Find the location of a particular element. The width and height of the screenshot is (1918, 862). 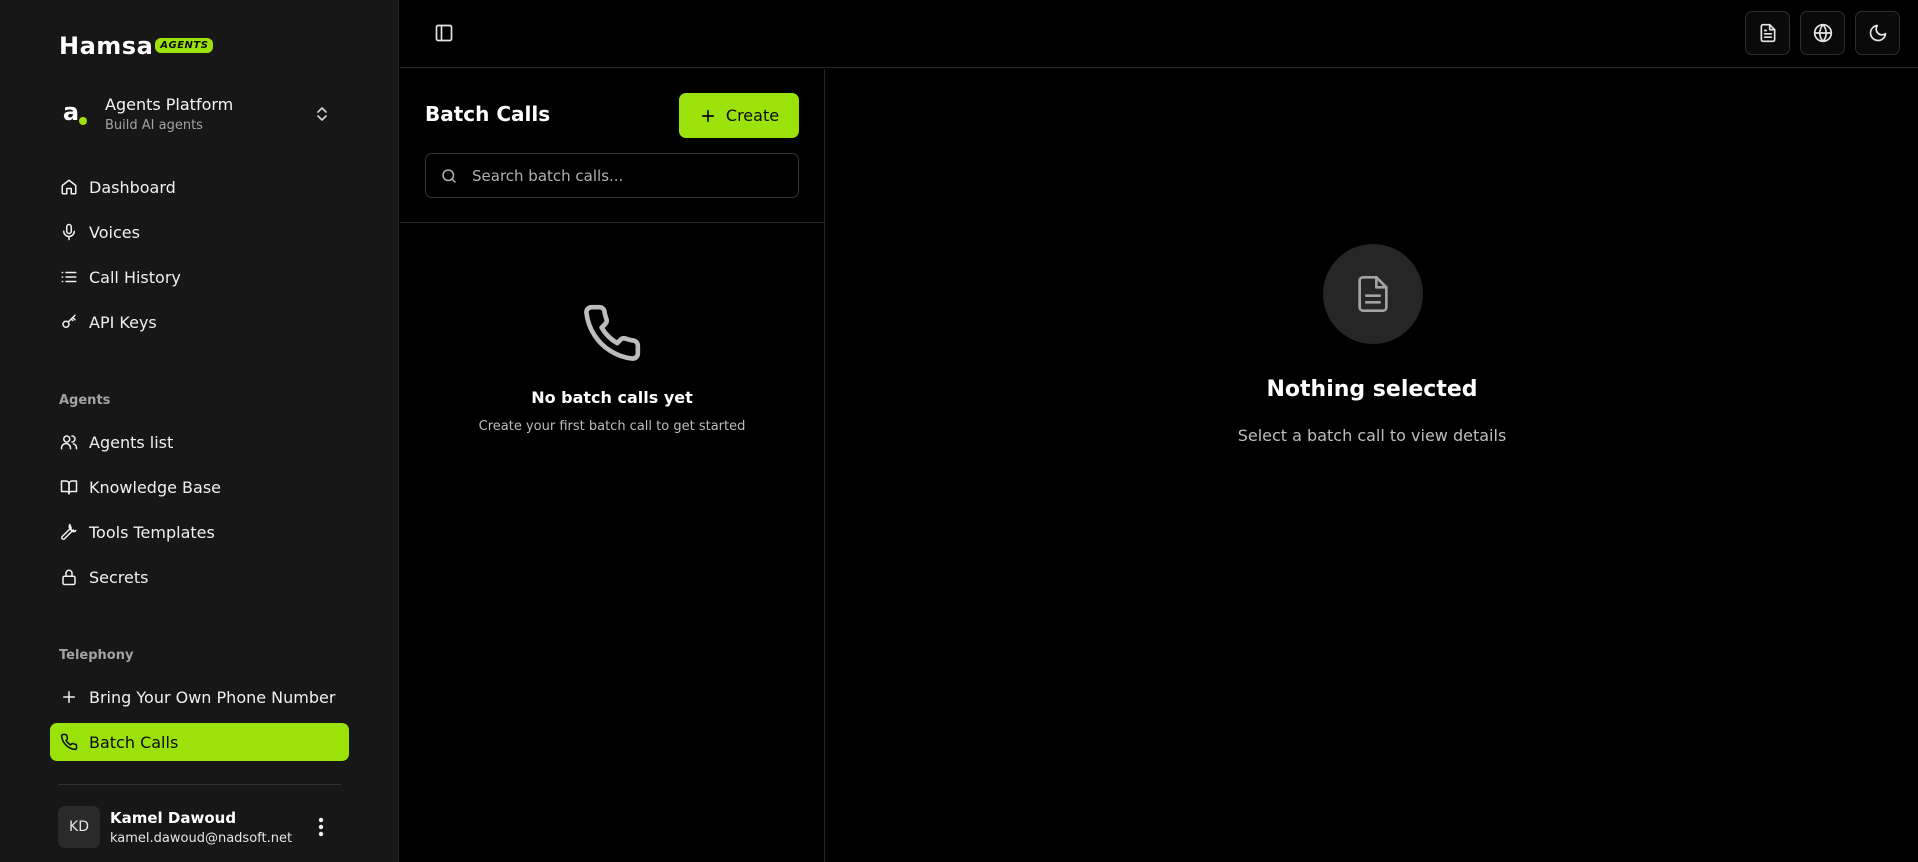

workspace-avatar: a is located at coordinates (71, 114).